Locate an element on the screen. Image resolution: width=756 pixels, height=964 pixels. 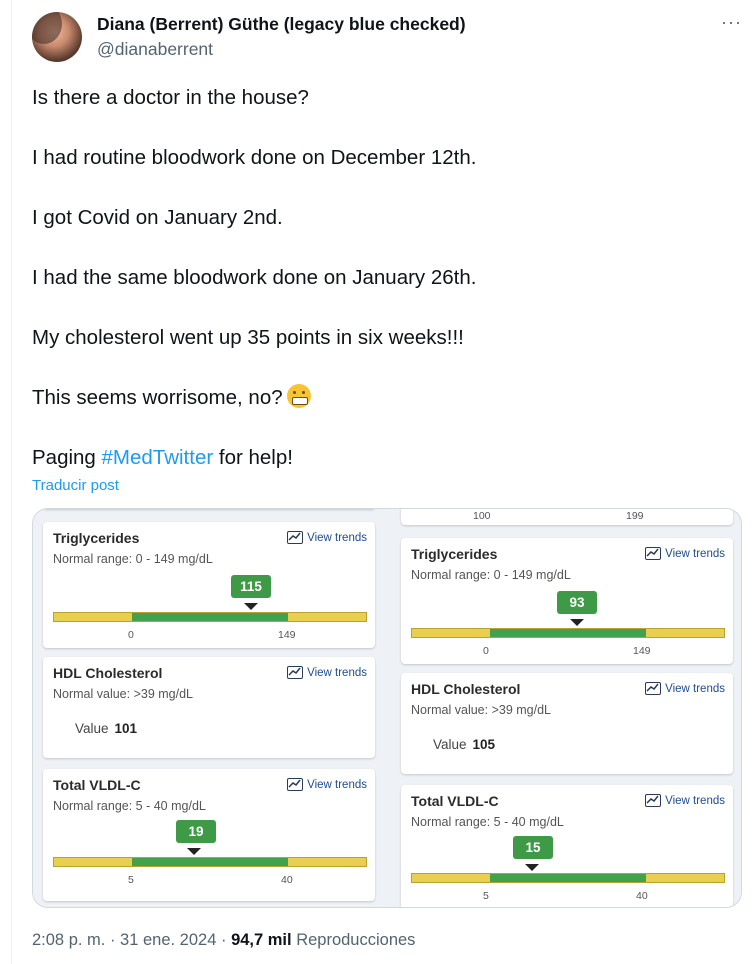
grimacing-emoji-icon is located at coordinates (298, 396).